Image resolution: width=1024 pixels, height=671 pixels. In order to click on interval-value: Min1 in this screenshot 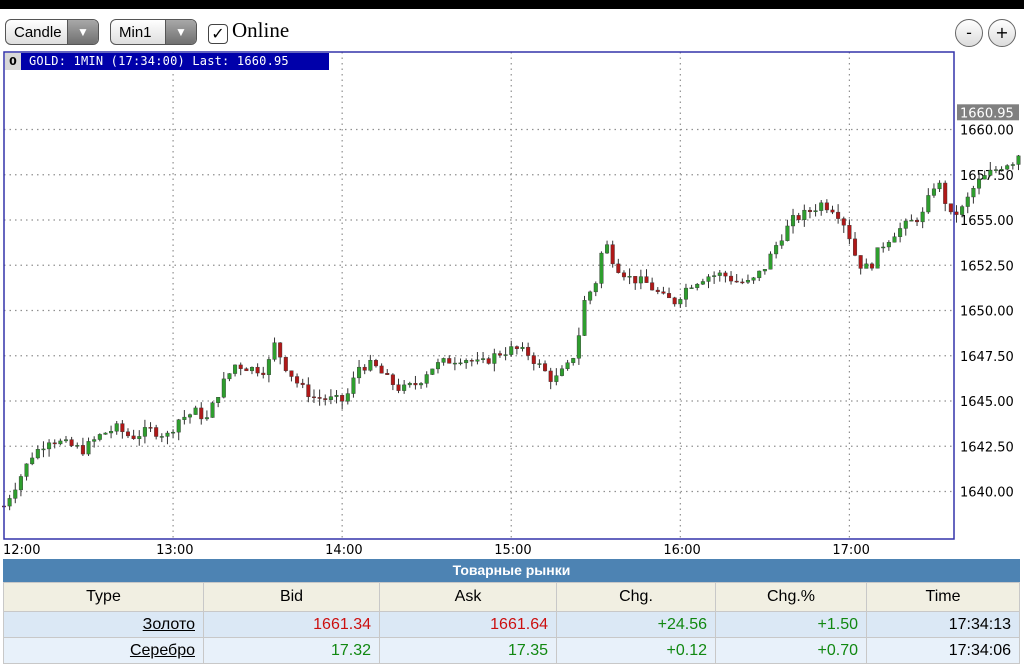, I will do `click(135, 32)`.